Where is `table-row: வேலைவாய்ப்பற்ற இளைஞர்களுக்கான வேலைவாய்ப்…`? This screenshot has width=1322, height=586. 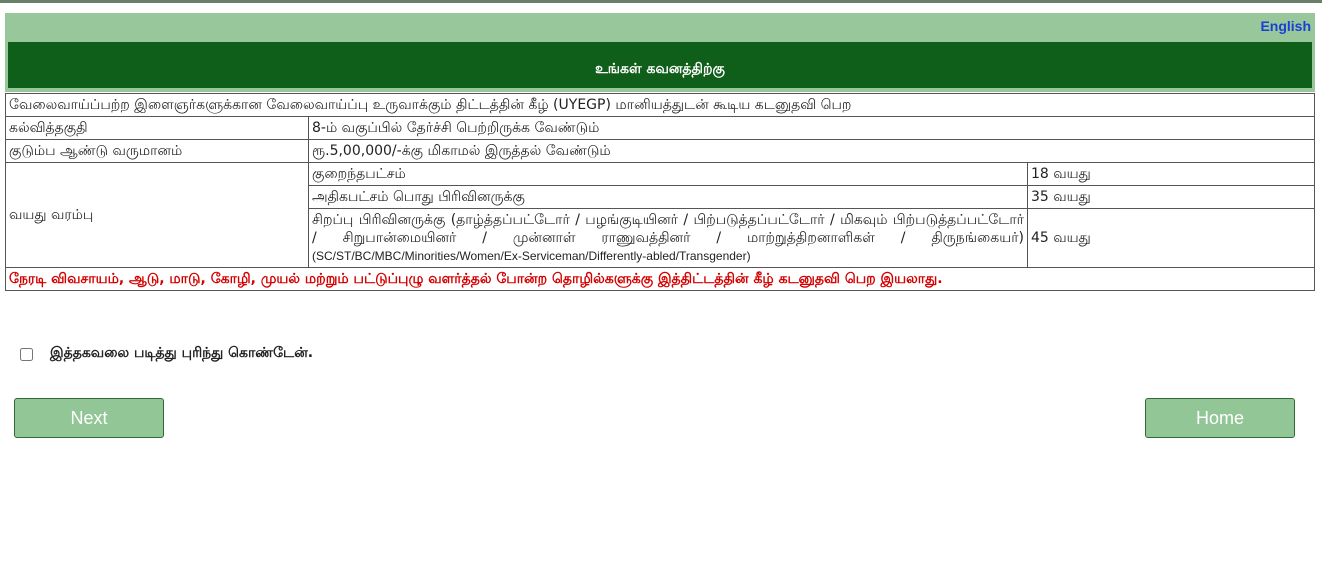
table-row: வேலைவாய்ப்பற்ற இளைஞர்களுக்கான வேலைவாய்ப்… is located at coordinates (660, 105).